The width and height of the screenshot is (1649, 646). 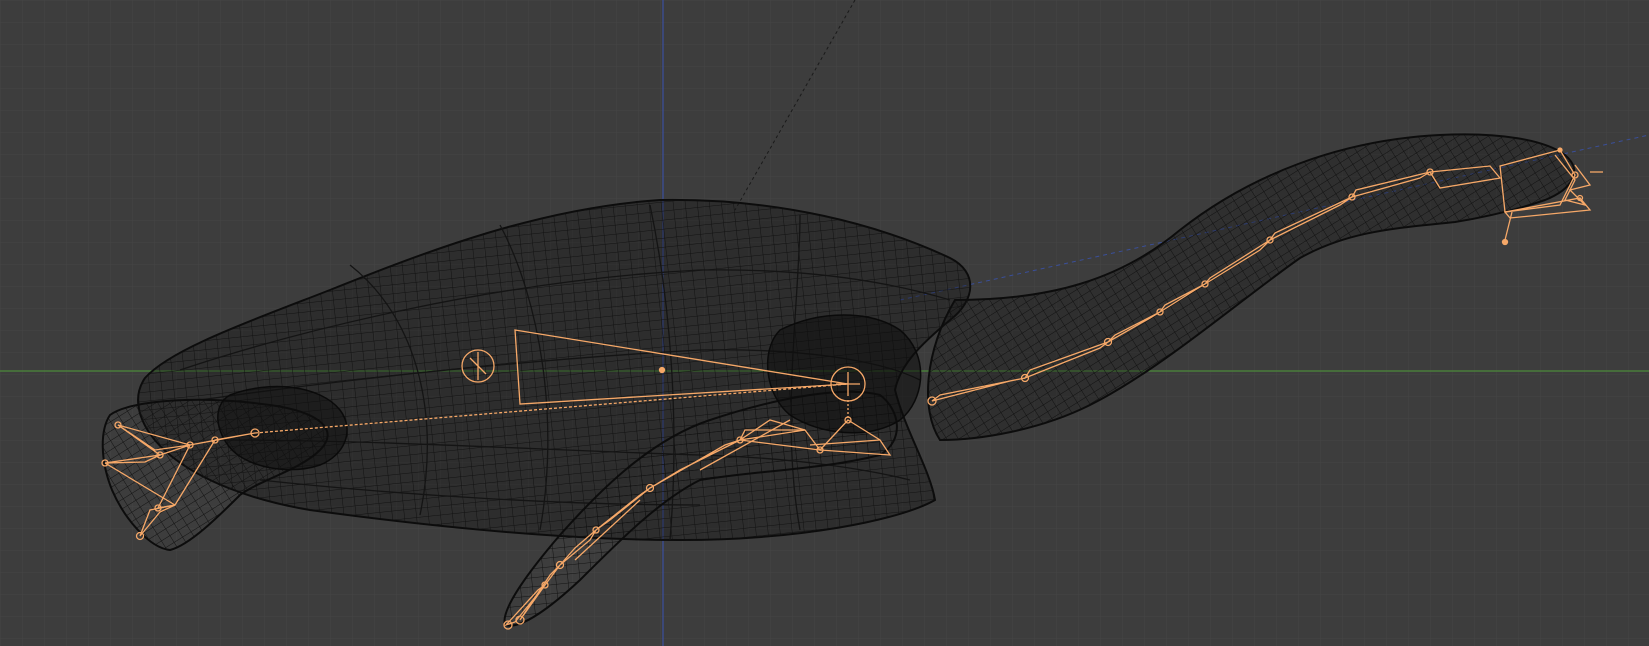 What do you see at coordinates (844, 374) in the screenshot?
I see `mesh-shoulder` at bounding box center [844, 374].